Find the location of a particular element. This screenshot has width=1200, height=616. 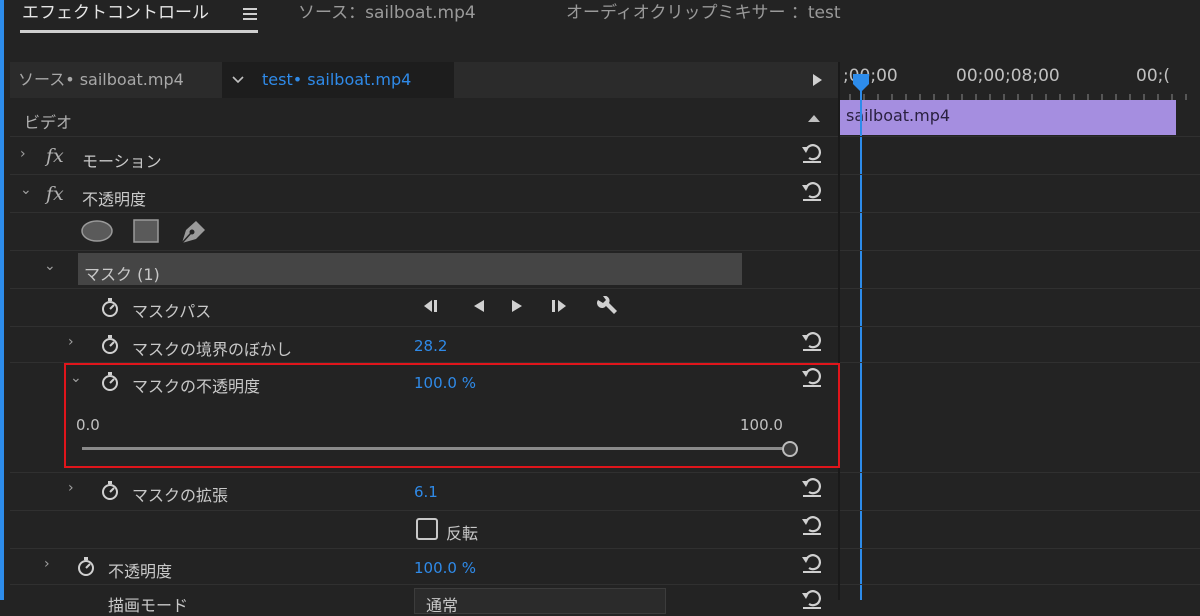

slider-min-label: 0.0 is located at coordinates (88, 425).